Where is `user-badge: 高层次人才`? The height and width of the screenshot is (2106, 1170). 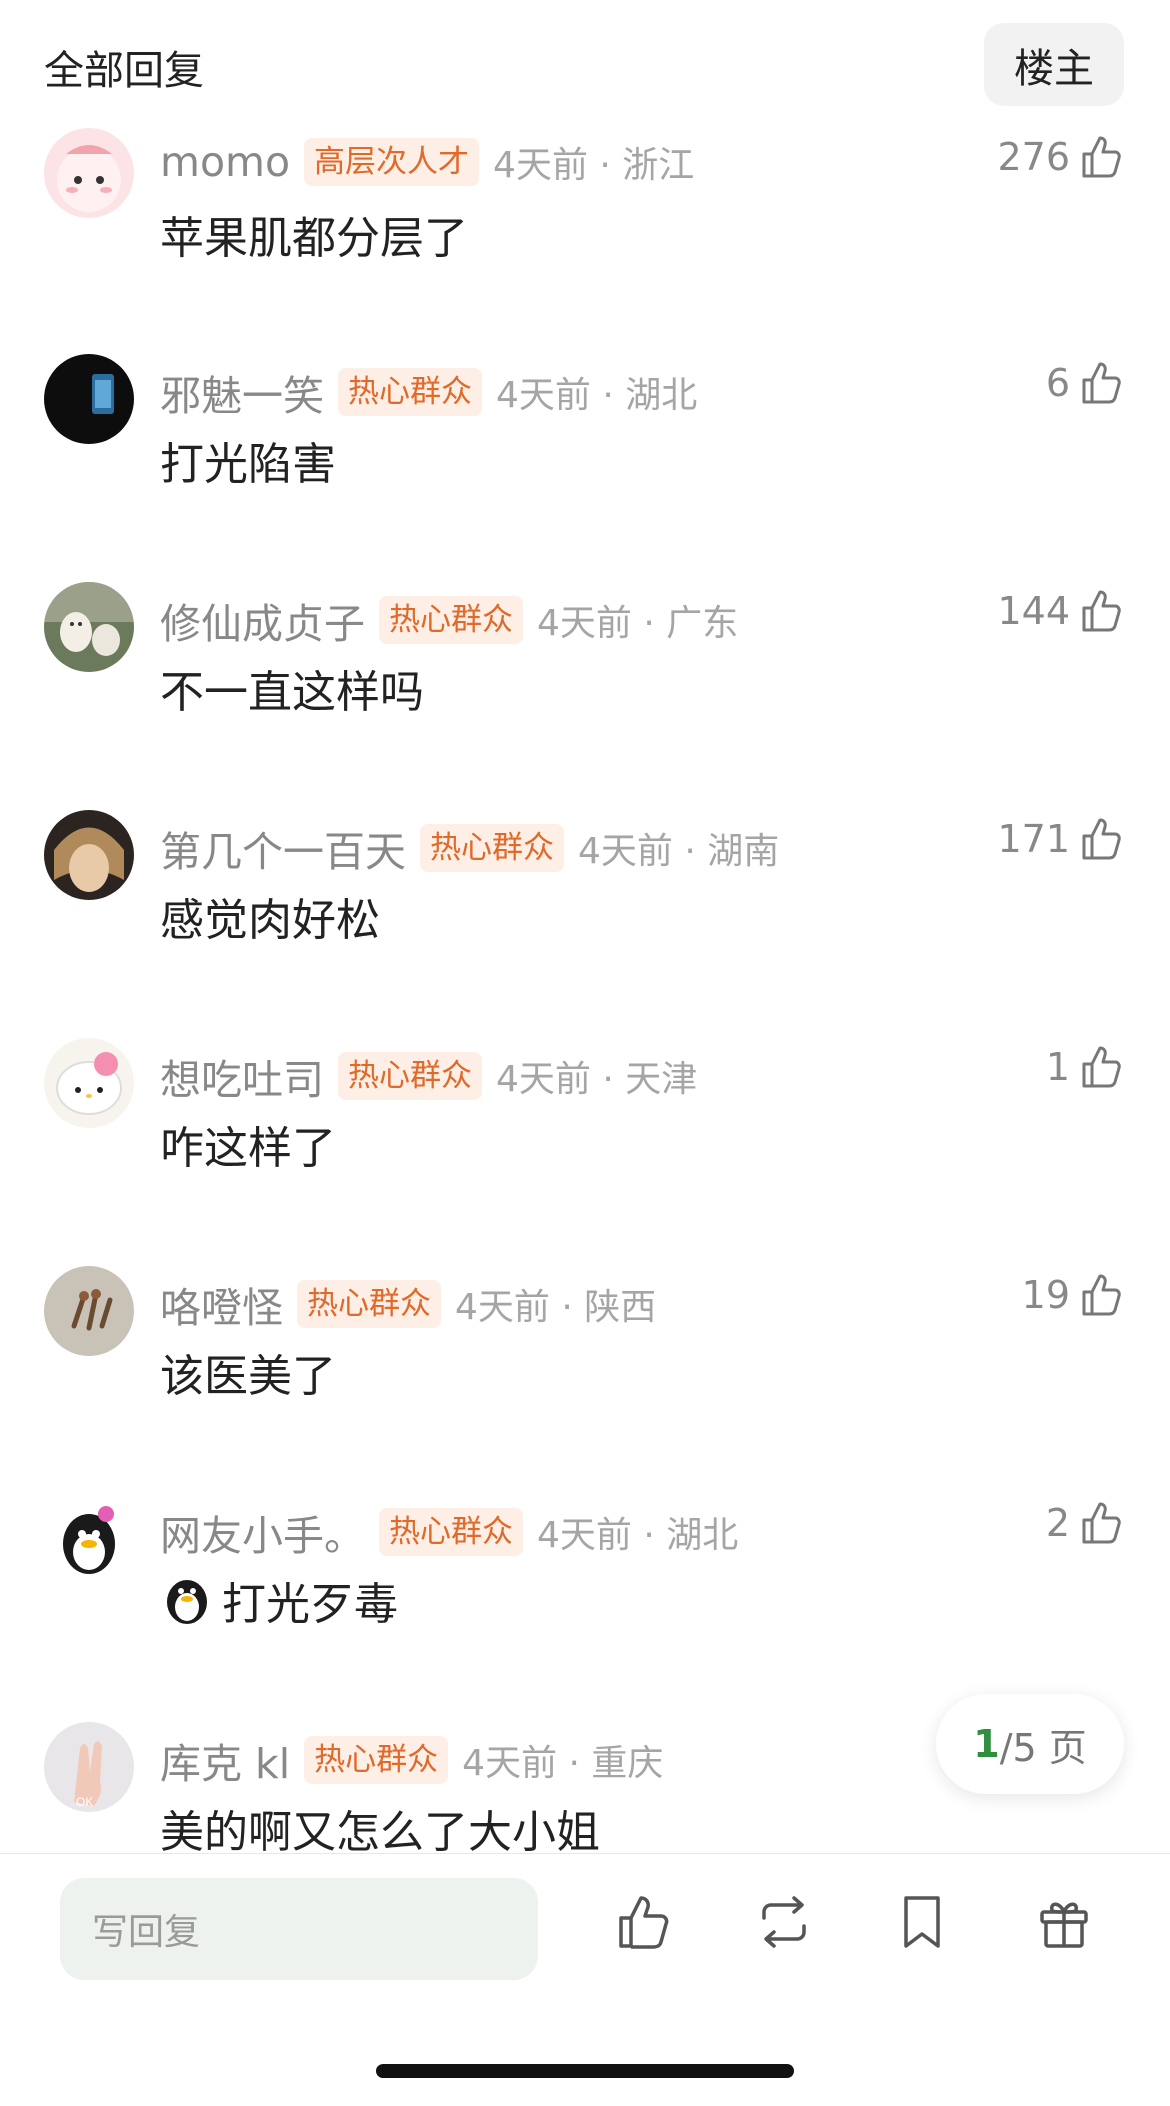
user-badge: 高层次人才 is located at coordinates (392, 162).